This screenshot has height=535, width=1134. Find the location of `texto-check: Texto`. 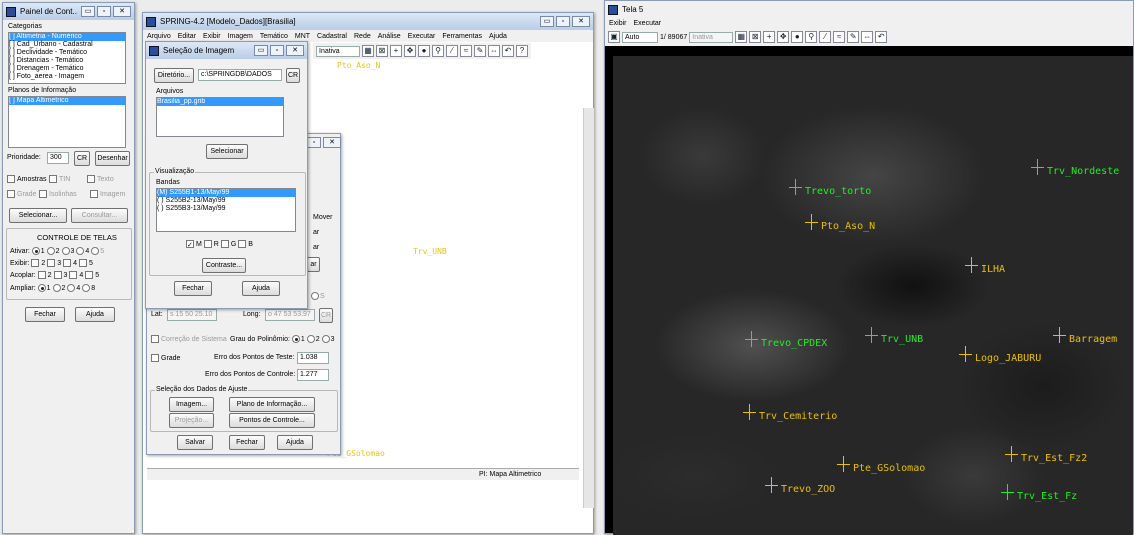

texto-check: Texto is located at coordinates (100, 179).